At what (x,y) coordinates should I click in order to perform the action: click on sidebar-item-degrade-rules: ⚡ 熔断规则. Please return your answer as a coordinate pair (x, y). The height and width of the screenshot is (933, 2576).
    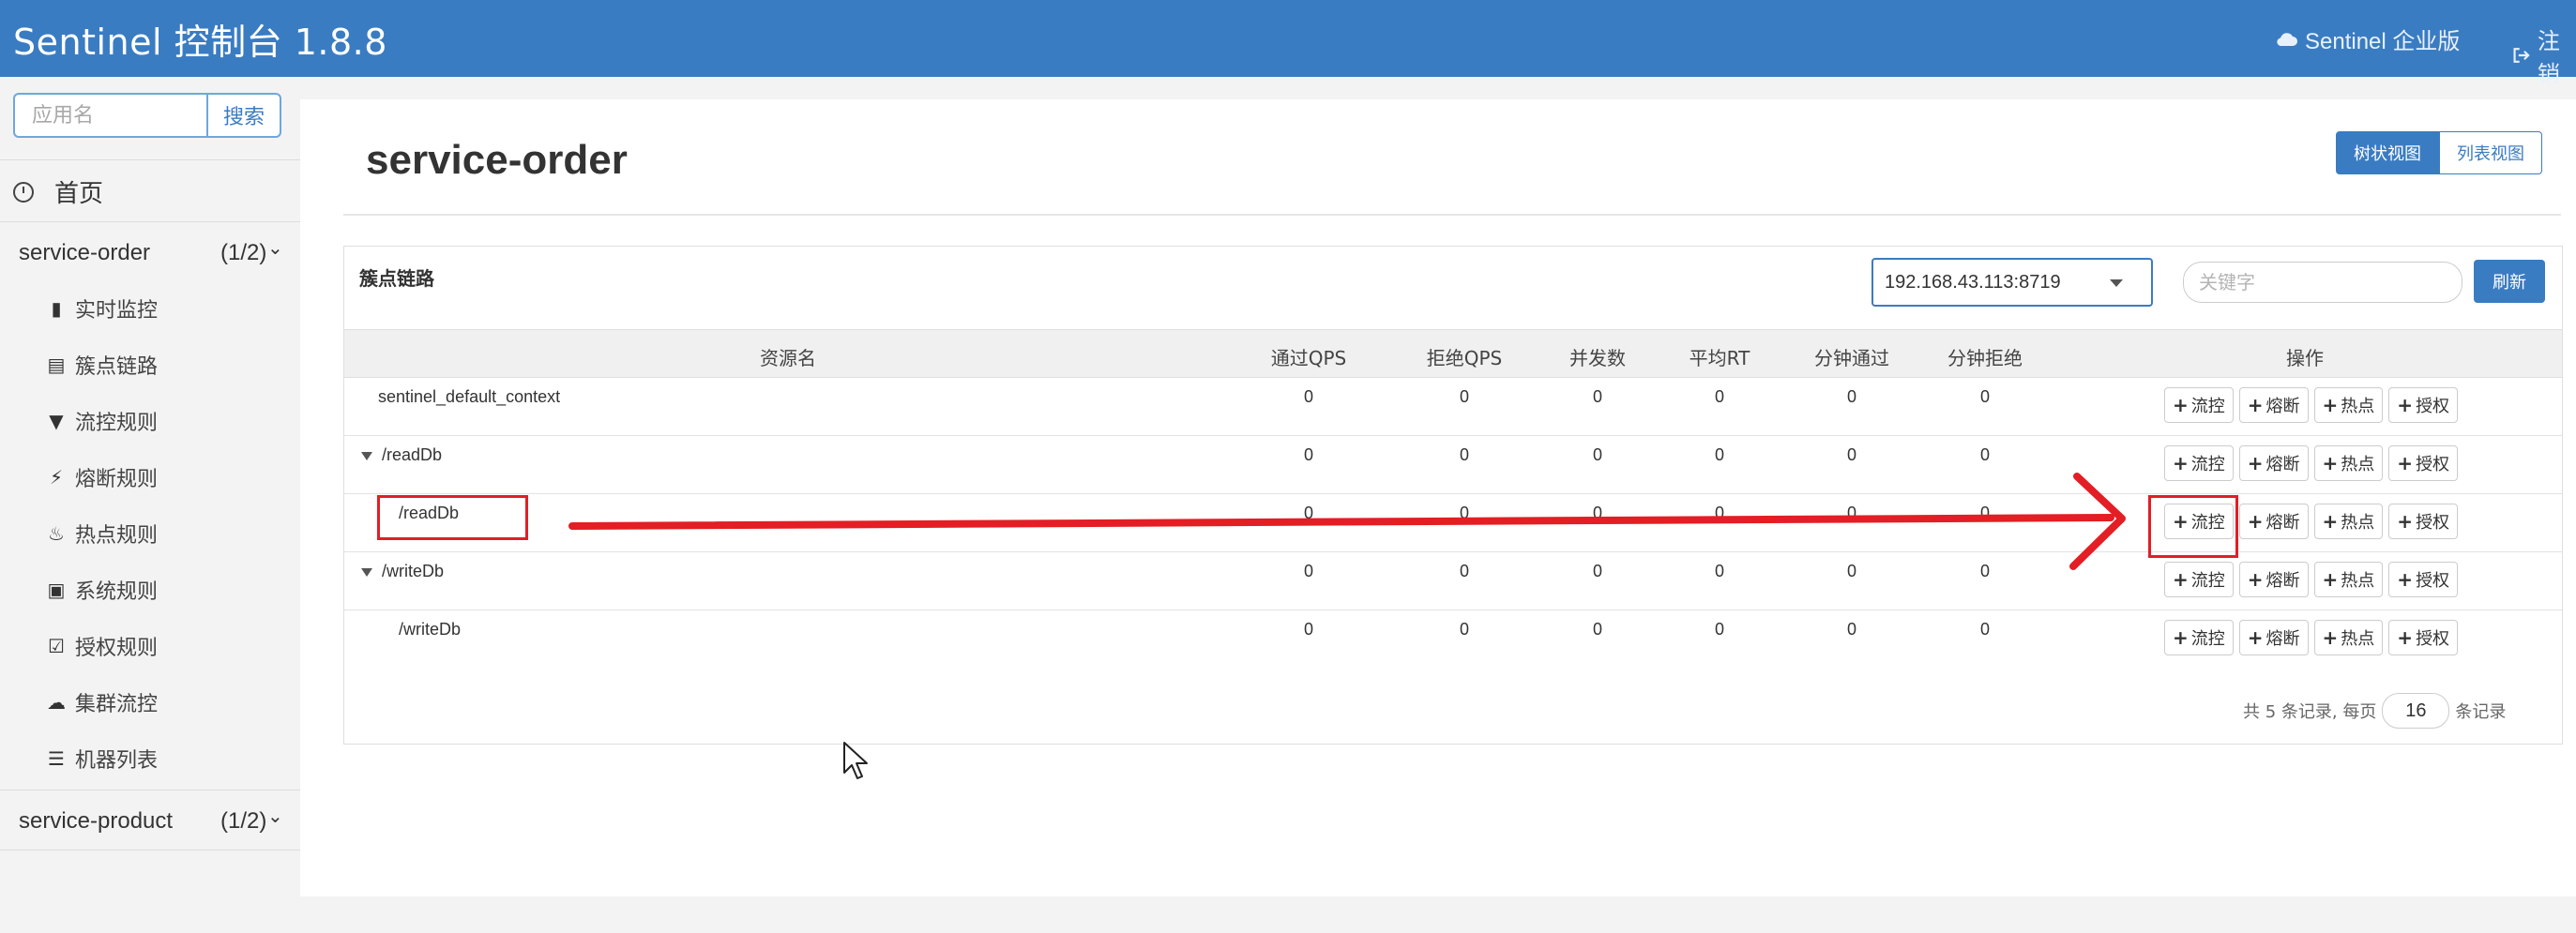
    Looking at the image, I should click on (101, 477).